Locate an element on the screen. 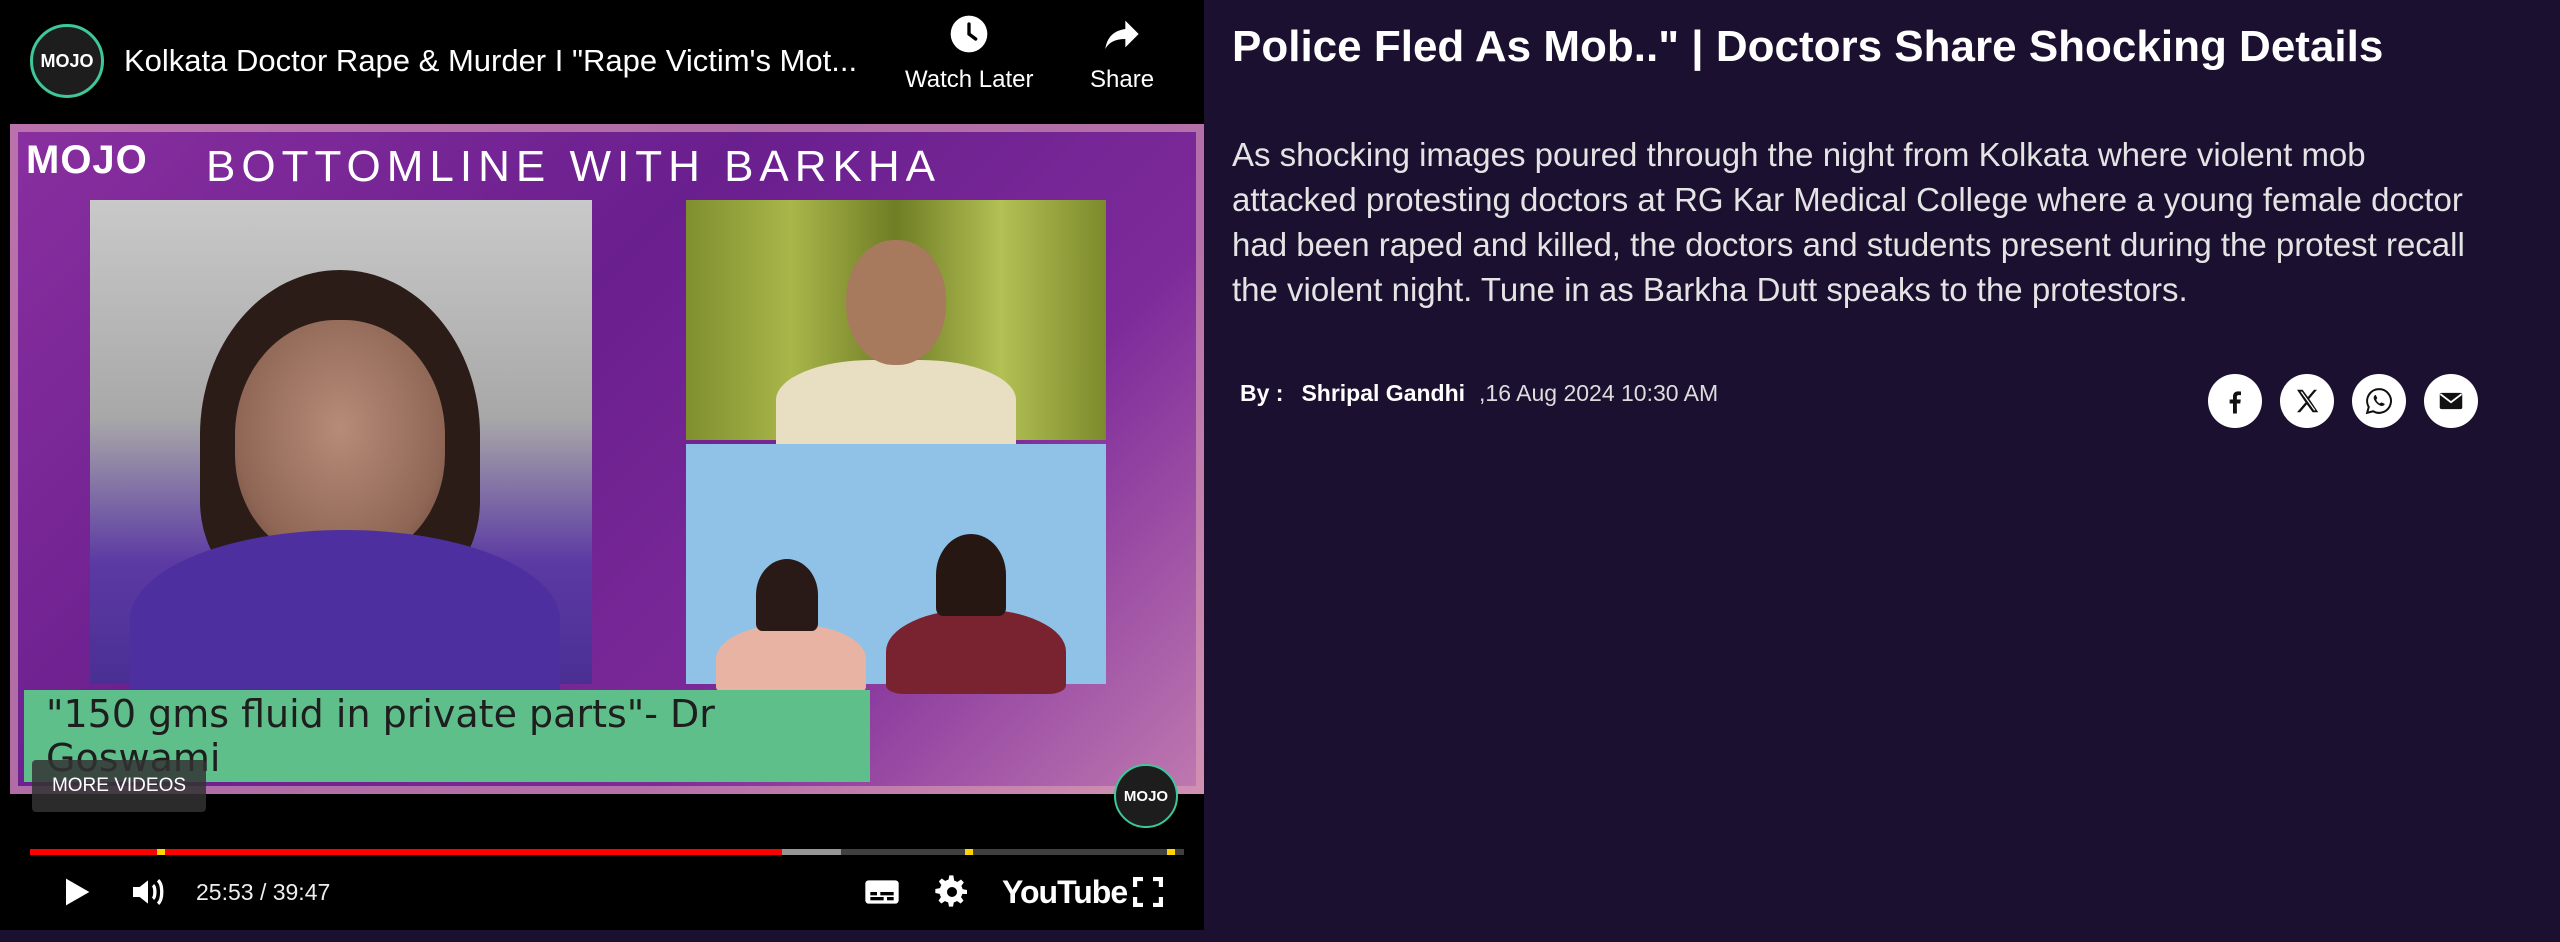 This screenshot has height=942, width=2560. play-button is located at coordinates (76, 892).